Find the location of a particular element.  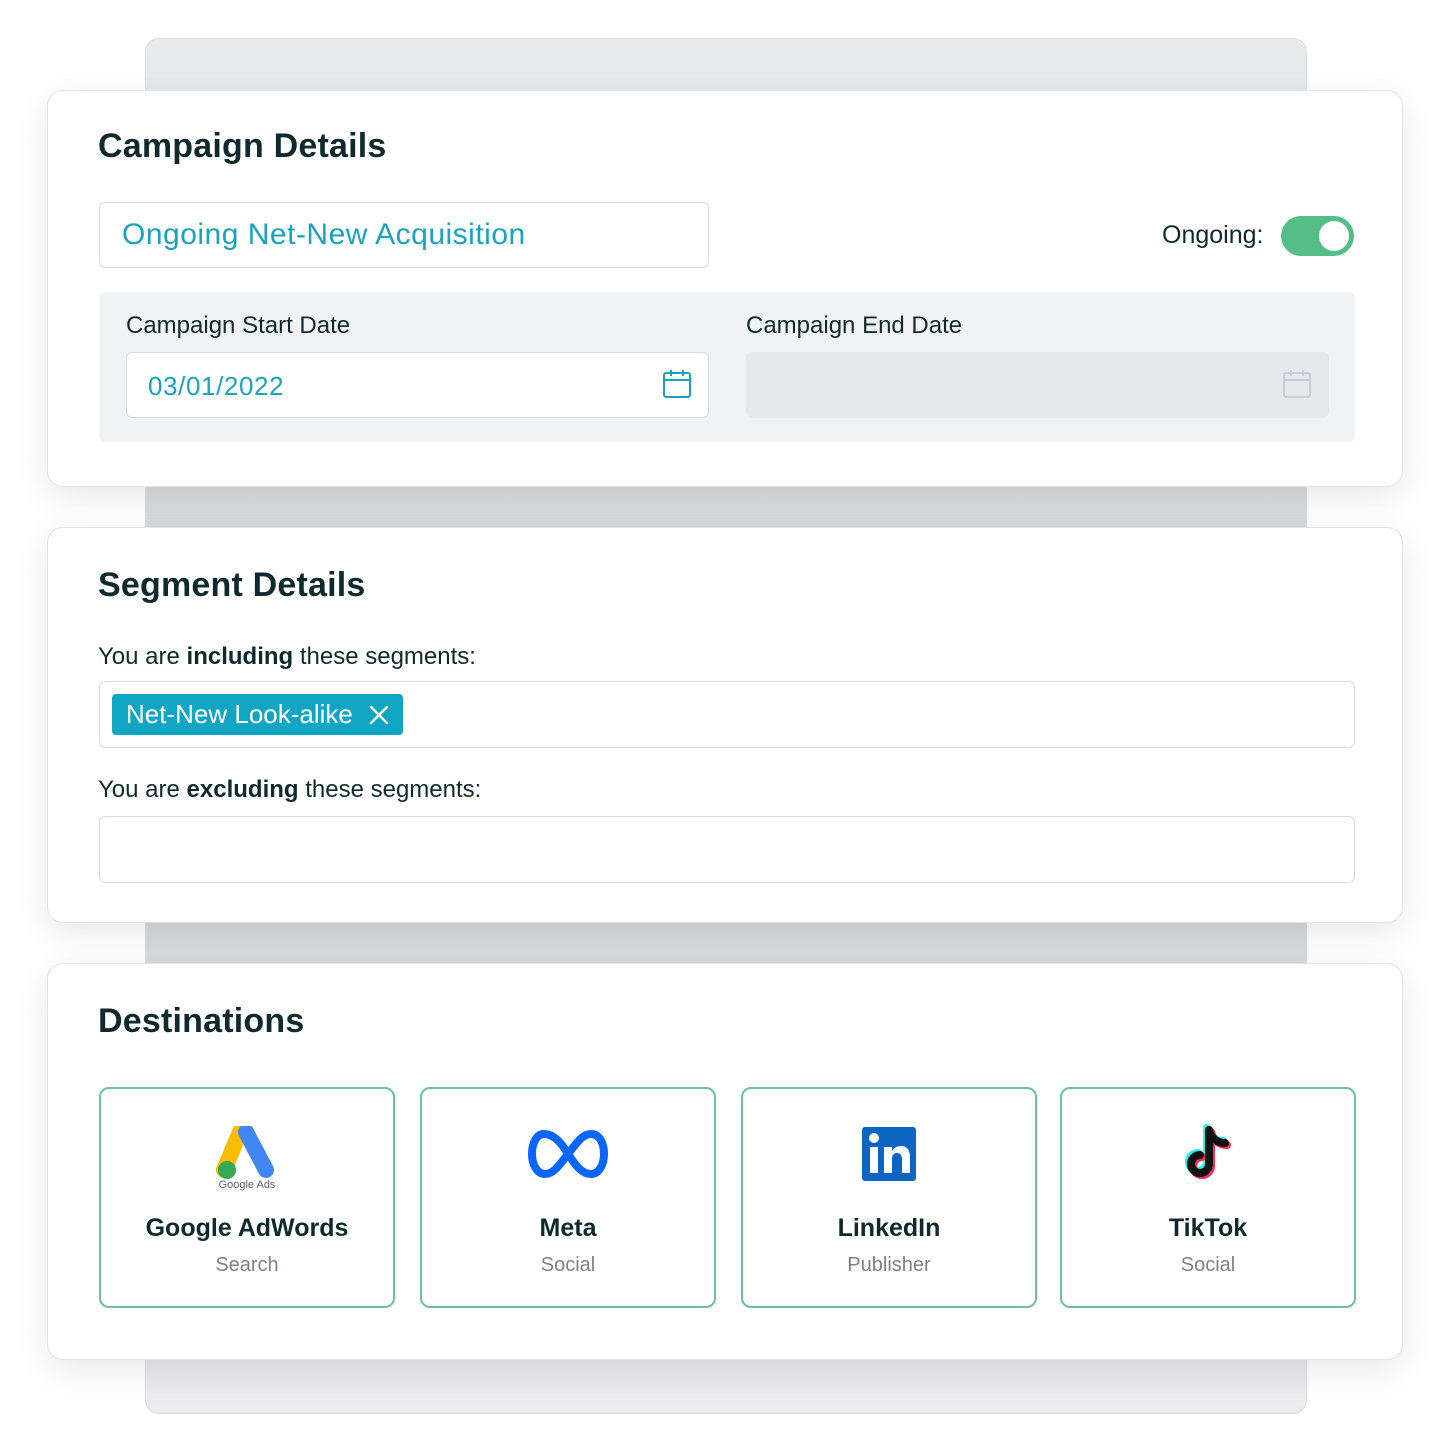

close-icon is located at coordinates (379, 715).